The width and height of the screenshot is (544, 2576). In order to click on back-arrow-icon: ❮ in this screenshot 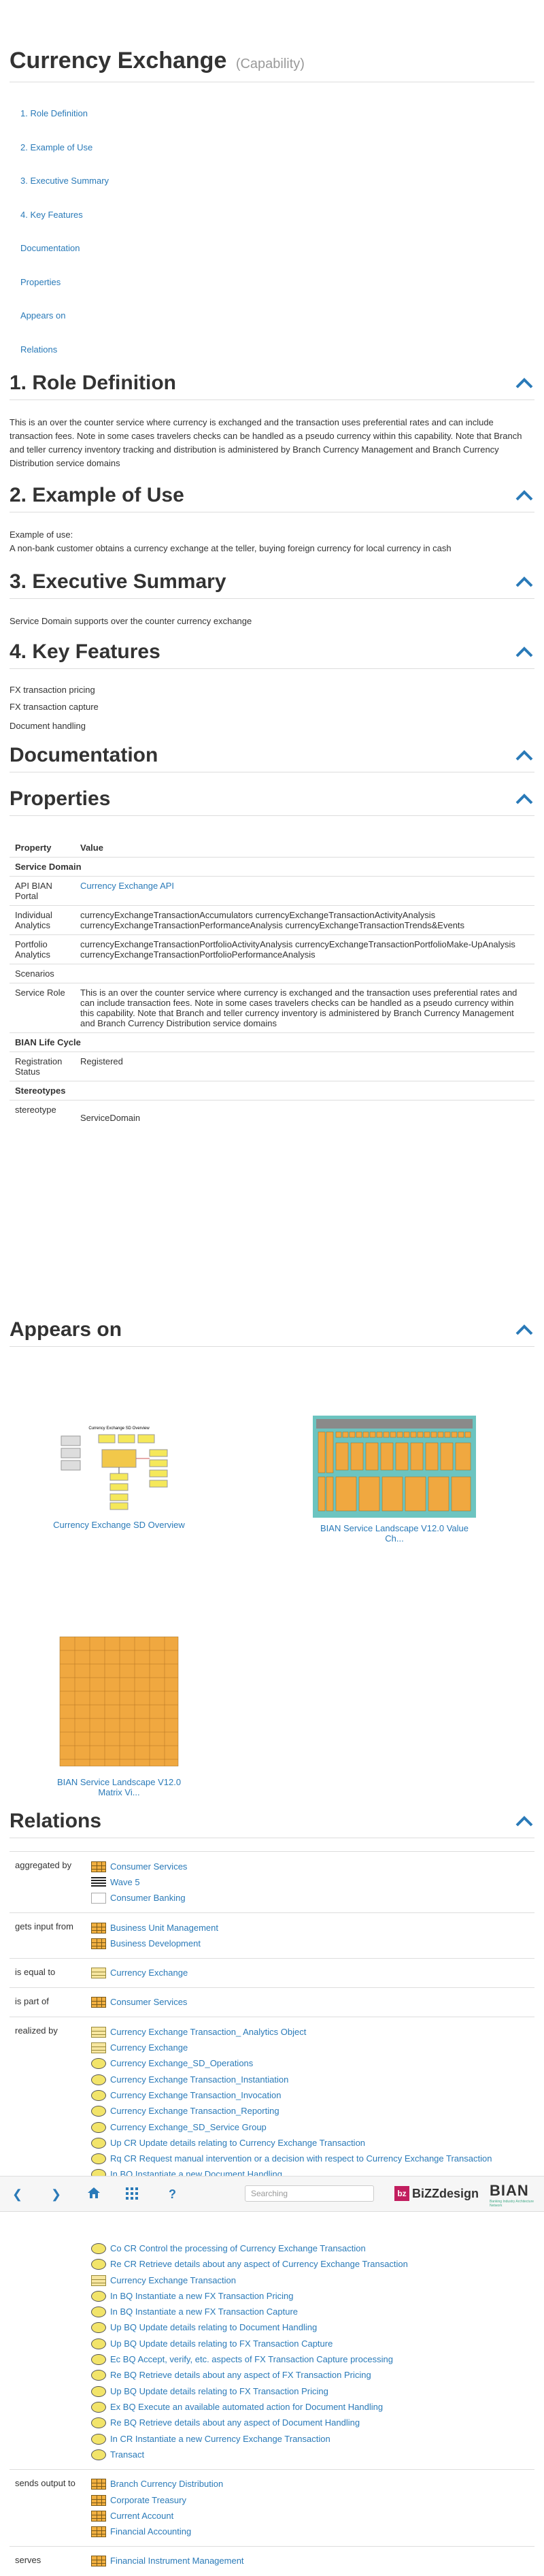, I will do `click(17, 2194)`.